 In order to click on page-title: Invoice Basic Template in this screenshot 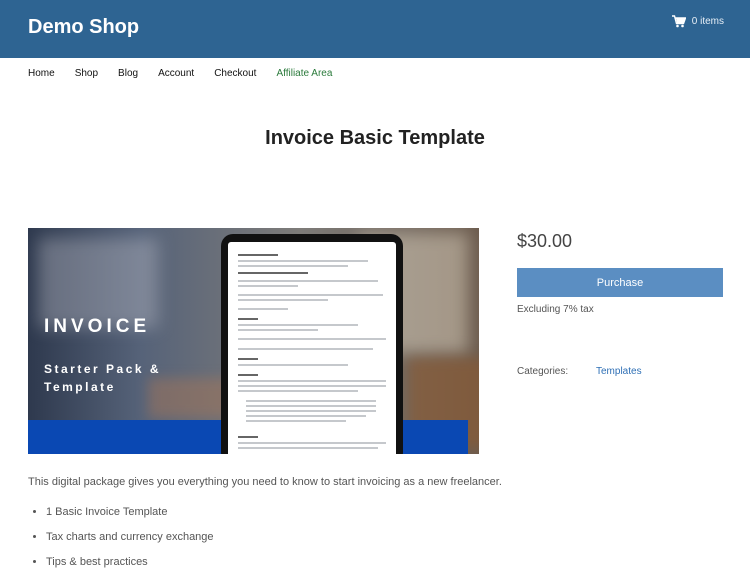, I will do `click(375, 138)`.